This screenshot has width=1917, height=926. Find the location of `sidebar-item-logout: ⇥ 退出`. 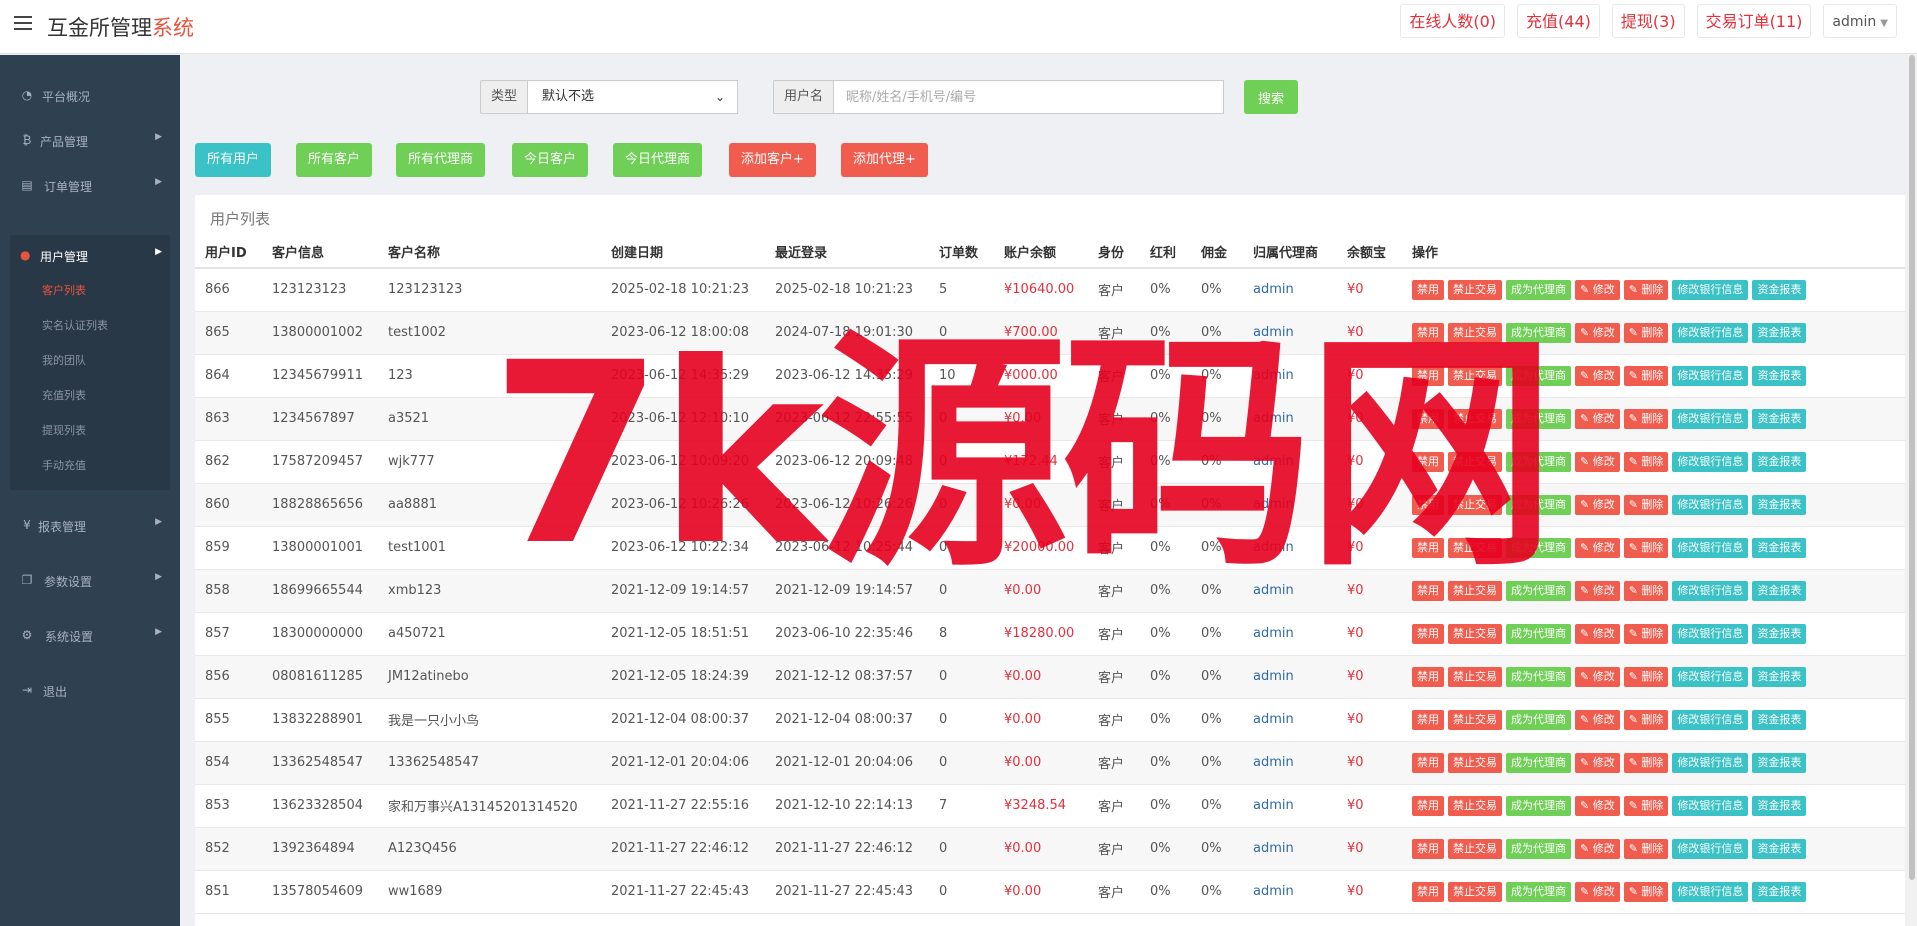

sidebar-item-logout: ⇥ 退出 is located at coordinates (90, 690).